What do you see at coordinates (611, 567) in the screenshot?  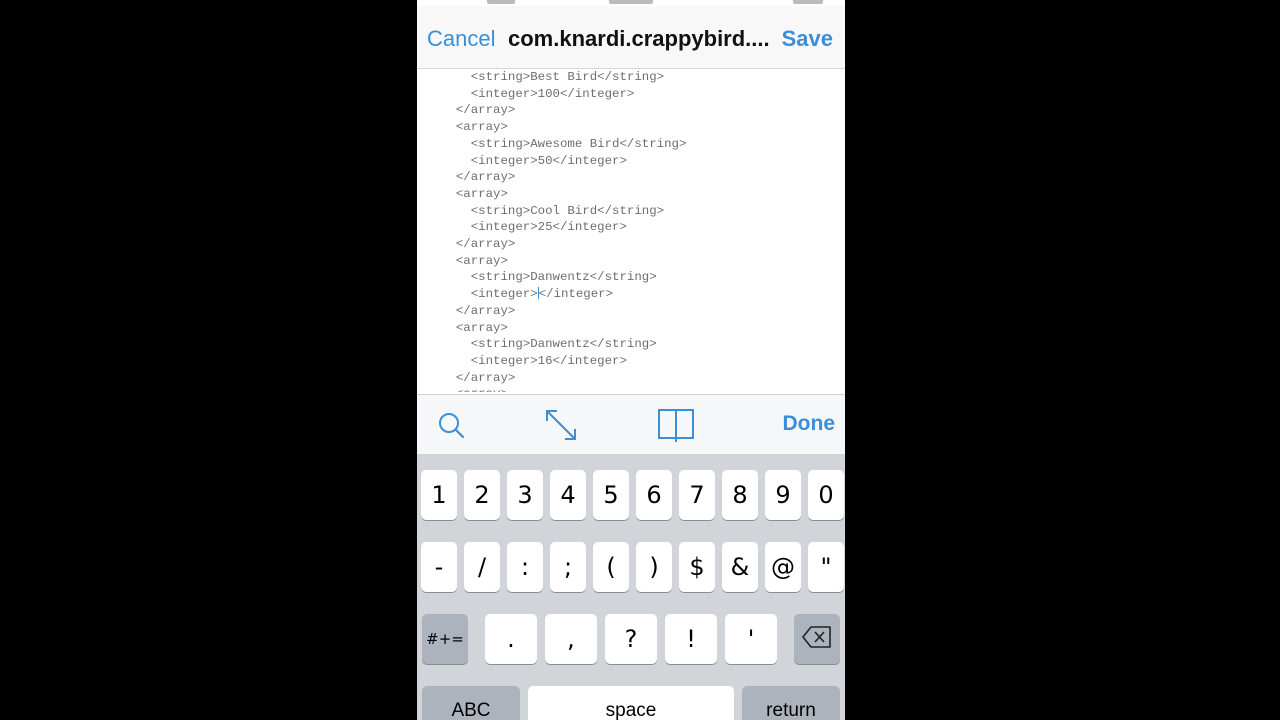 I see `symbol-key: (` at bounding box center [611, 567].